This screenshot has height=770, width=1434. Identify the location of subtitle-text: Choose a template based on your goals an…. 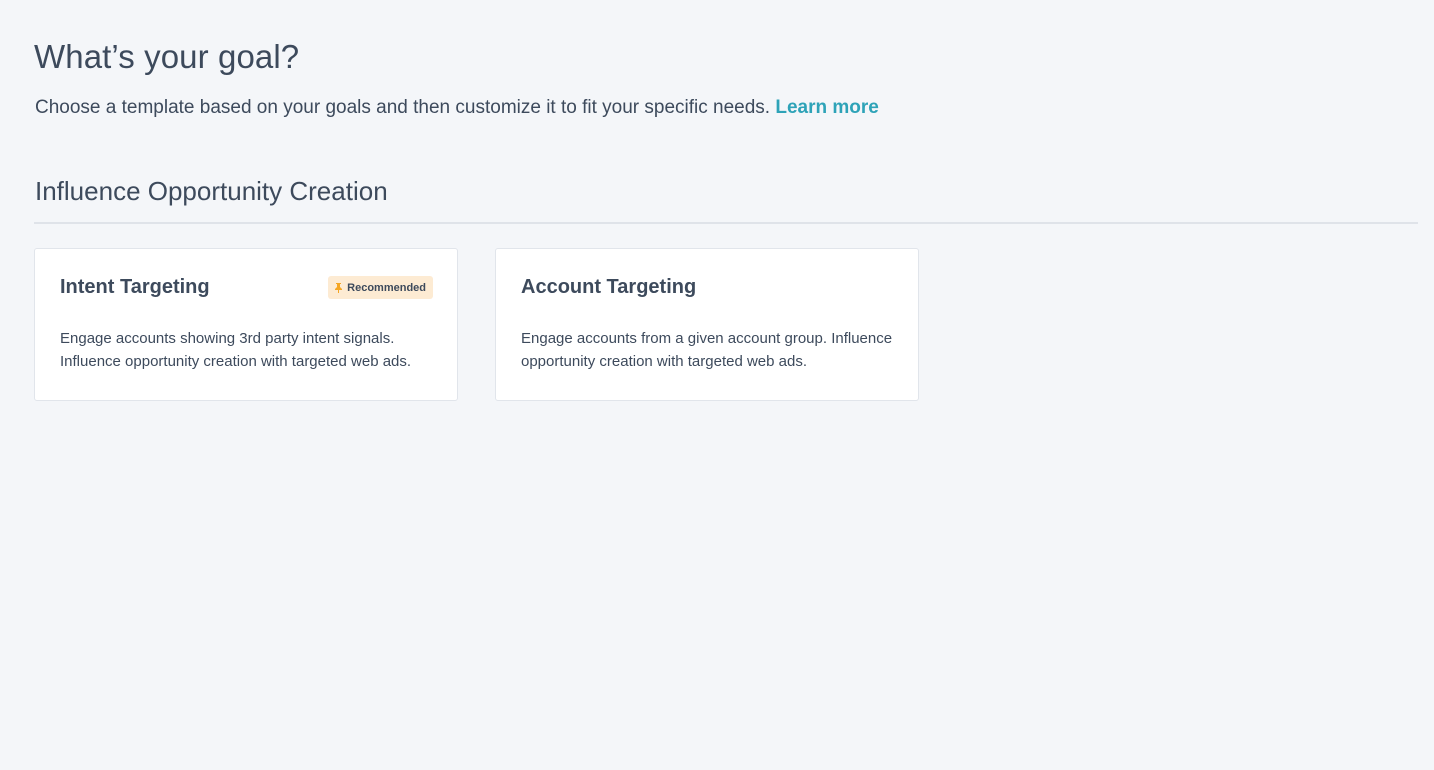
(403, 107).